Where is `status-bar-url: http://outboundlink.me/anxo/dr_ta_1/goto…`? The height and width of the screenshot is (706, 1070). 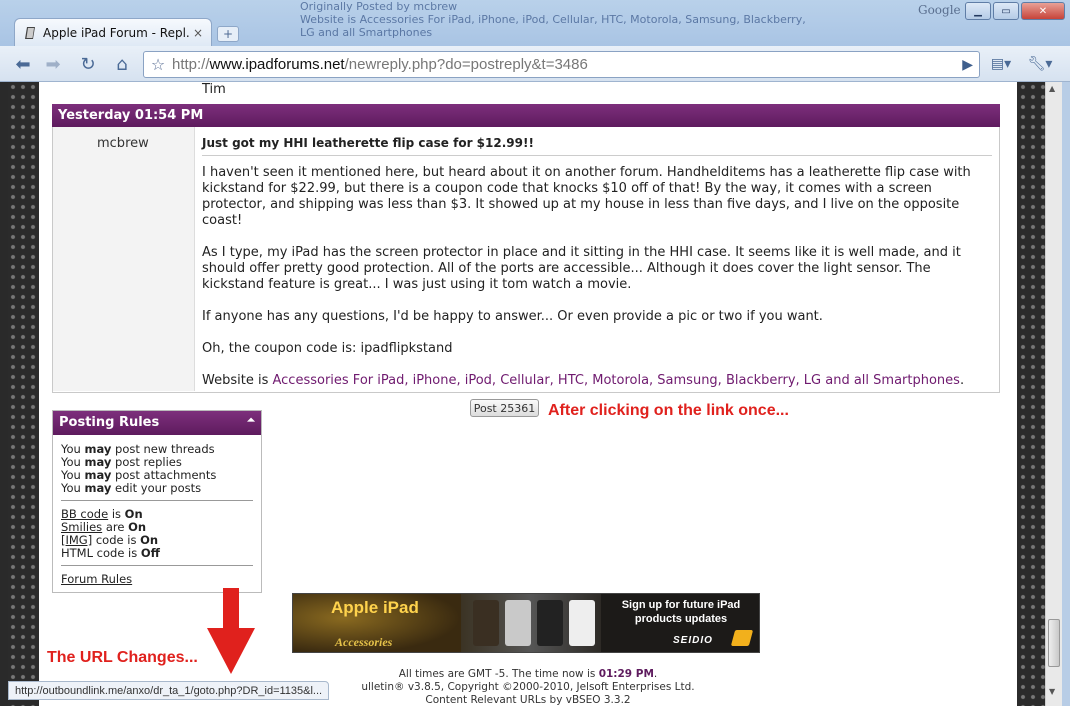 status-bar-url: http://outboundlink.me/anxo/dr_ta_1/goto… is located at coordinates (169, 690).